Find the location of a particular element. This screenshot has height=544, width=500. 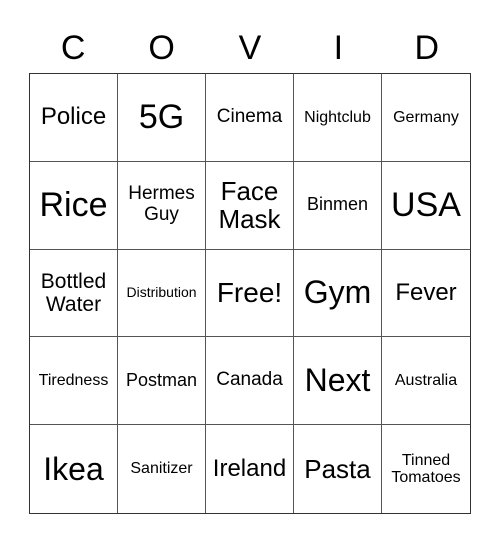

bingo-cell: Hermes Guy is located at coordinates (162, 205).